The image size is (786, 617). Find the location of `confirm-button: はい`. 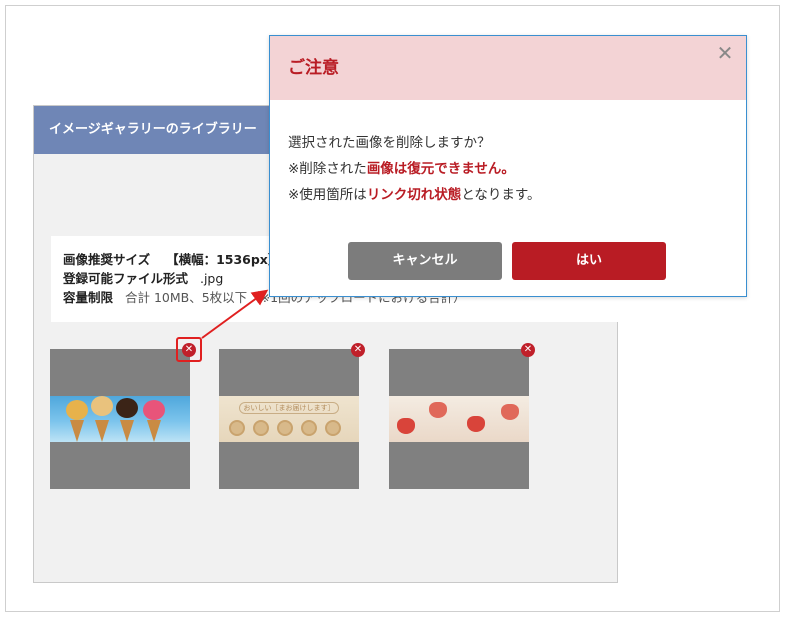

confirm-button: はい is located at coordinates (589, 261).